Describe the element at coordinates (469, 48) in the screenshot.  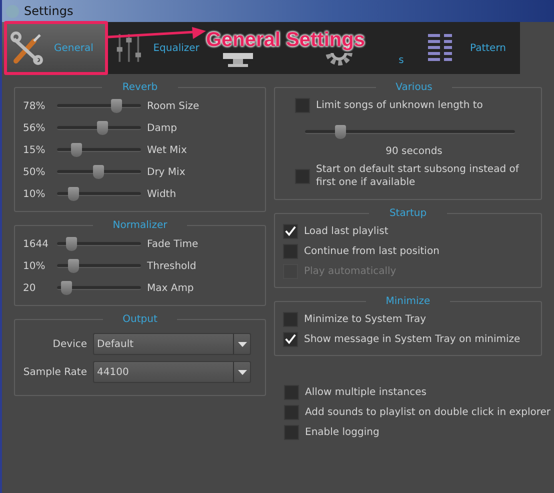
I see `tab: Pattern` at that location.